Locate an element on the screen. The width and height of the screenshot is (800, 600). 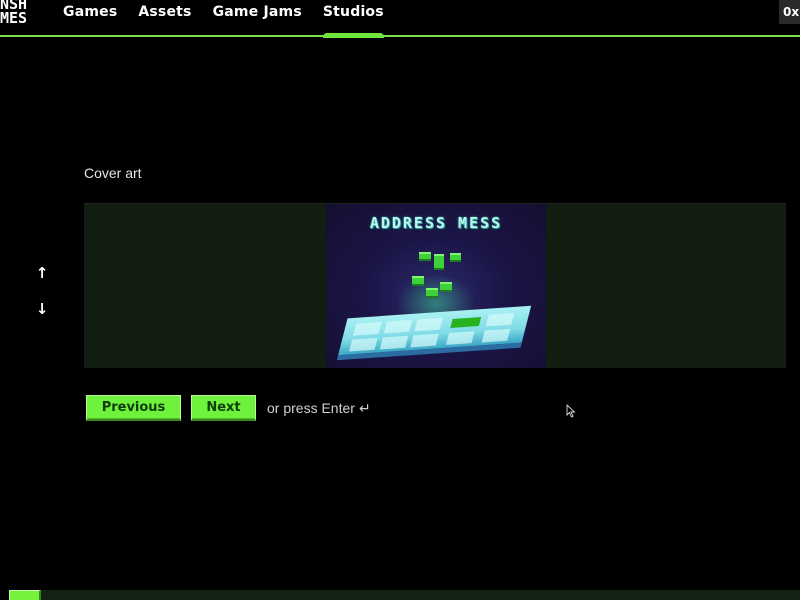
mouse-cursor-icon is located at coordinates (571, 411).